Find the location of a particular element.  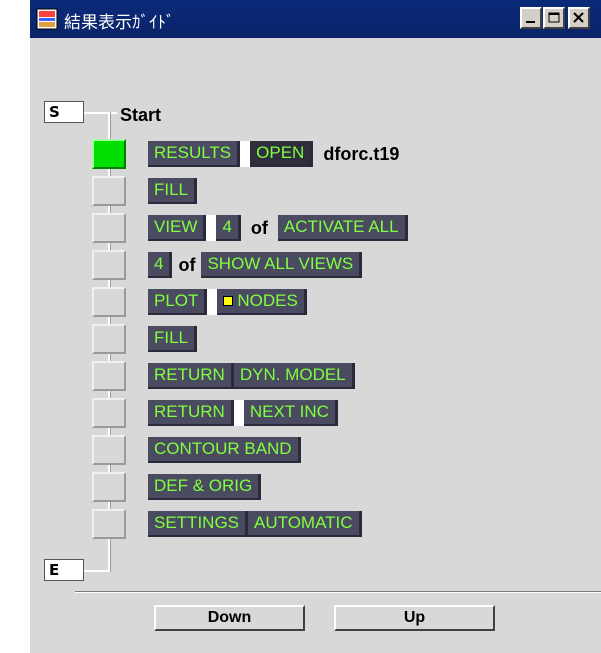

step-row: SETTINGS AUTOMATIC is located at coordinates (255, 524).